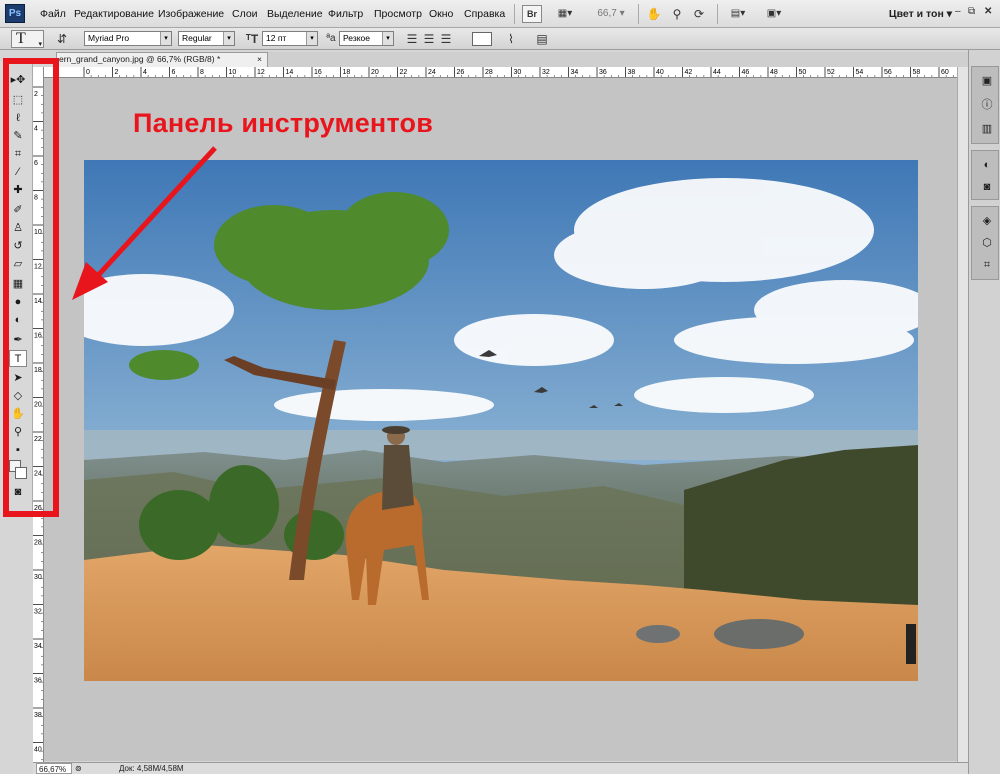  I want to click on ruler-label: 50, so click(803, 72).